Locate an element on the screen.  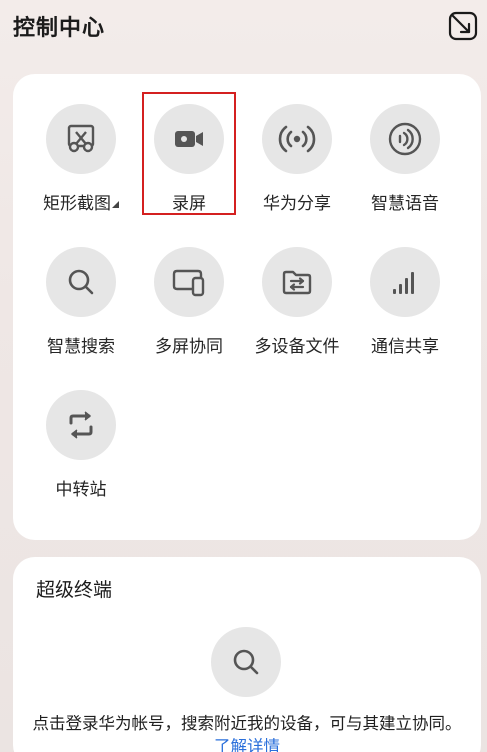
highlight-box is located at coordinates (189, 153).